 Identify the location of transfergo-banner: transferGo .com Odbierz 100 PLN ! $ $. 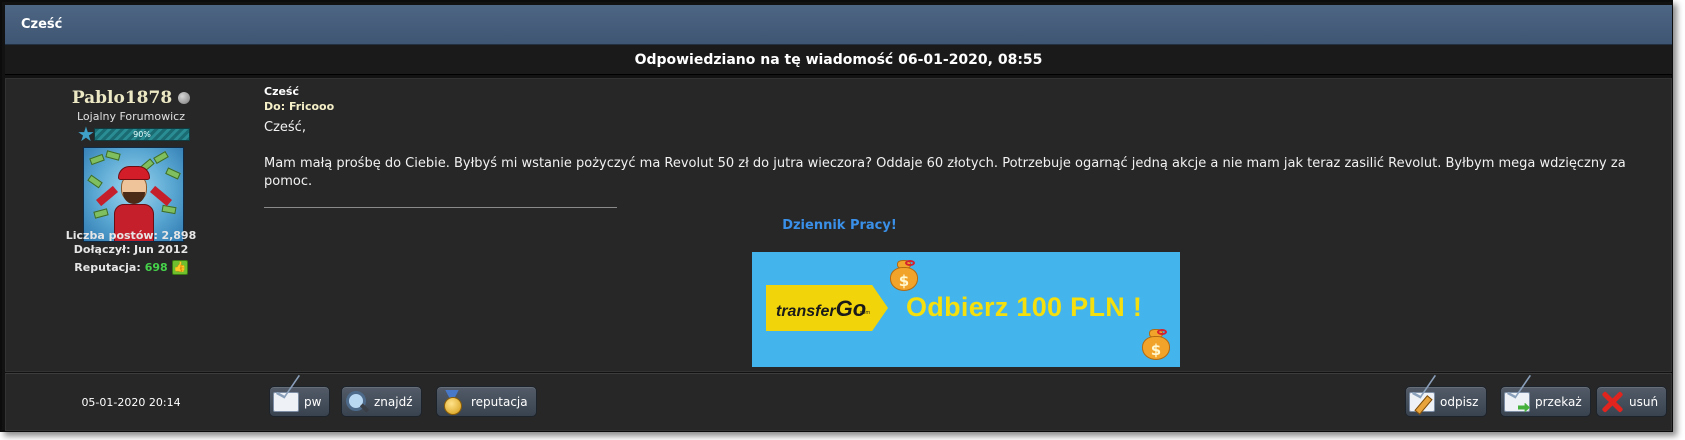
(966, 309).